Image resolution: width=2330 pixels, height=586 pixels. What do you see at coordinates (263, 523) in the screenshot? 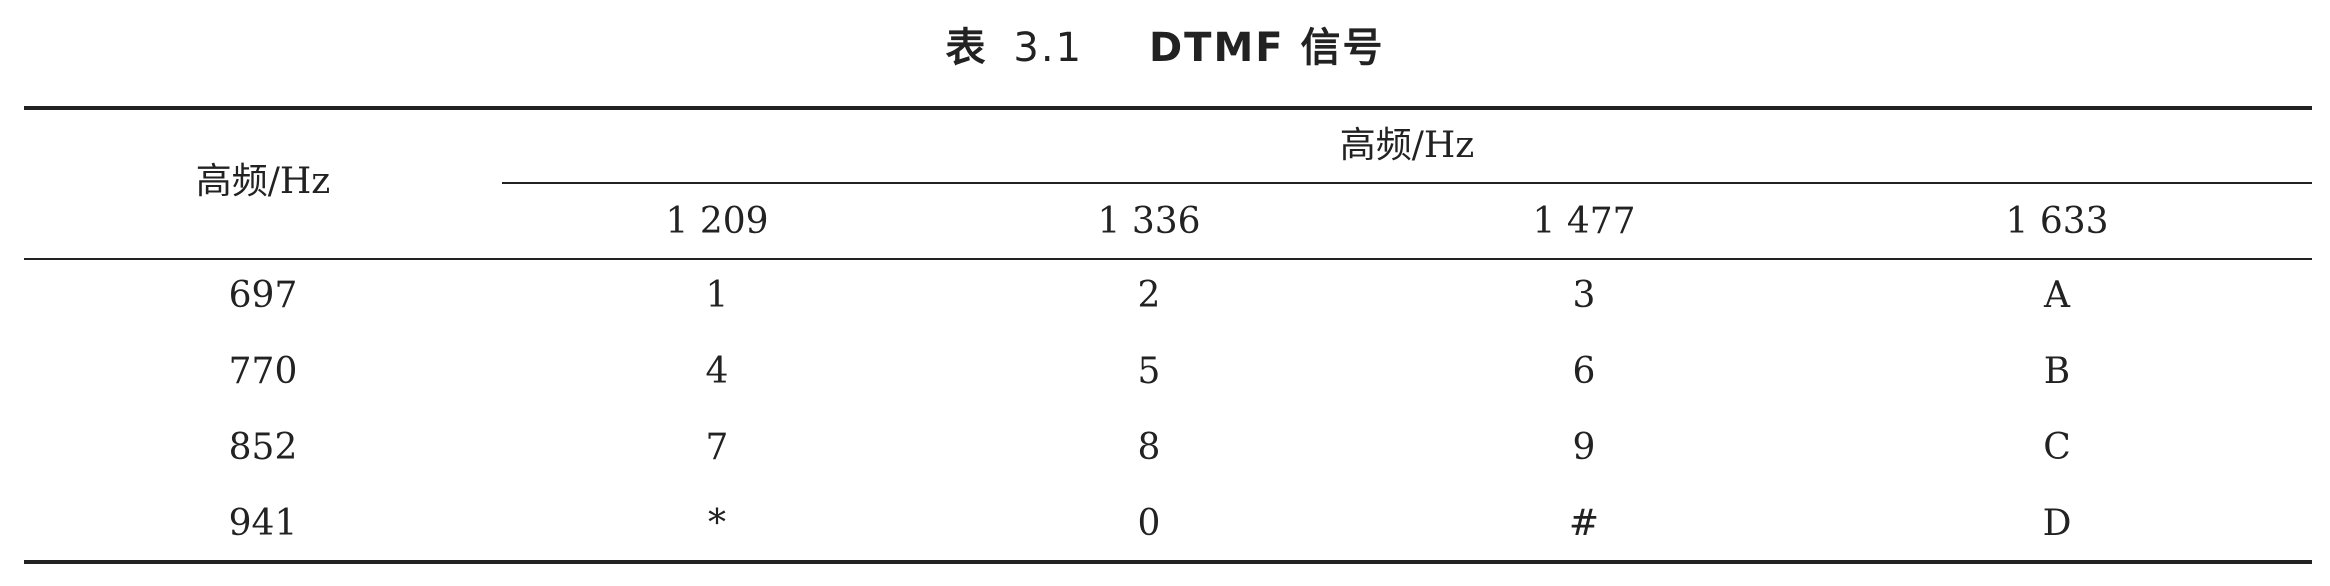
I see `row-freq: 941` at bounding box center [263, 523].